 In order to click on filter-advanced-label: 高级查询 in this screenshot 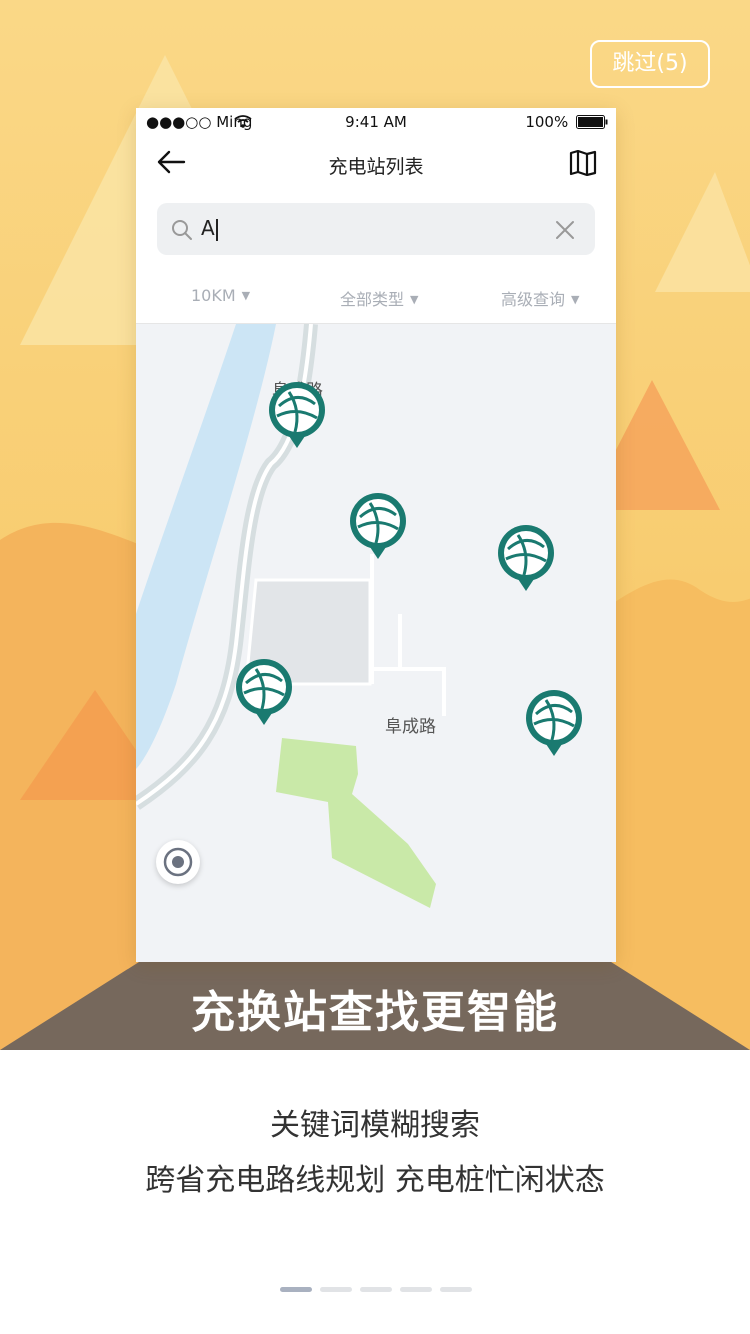, I will do `click(533, 299)`.